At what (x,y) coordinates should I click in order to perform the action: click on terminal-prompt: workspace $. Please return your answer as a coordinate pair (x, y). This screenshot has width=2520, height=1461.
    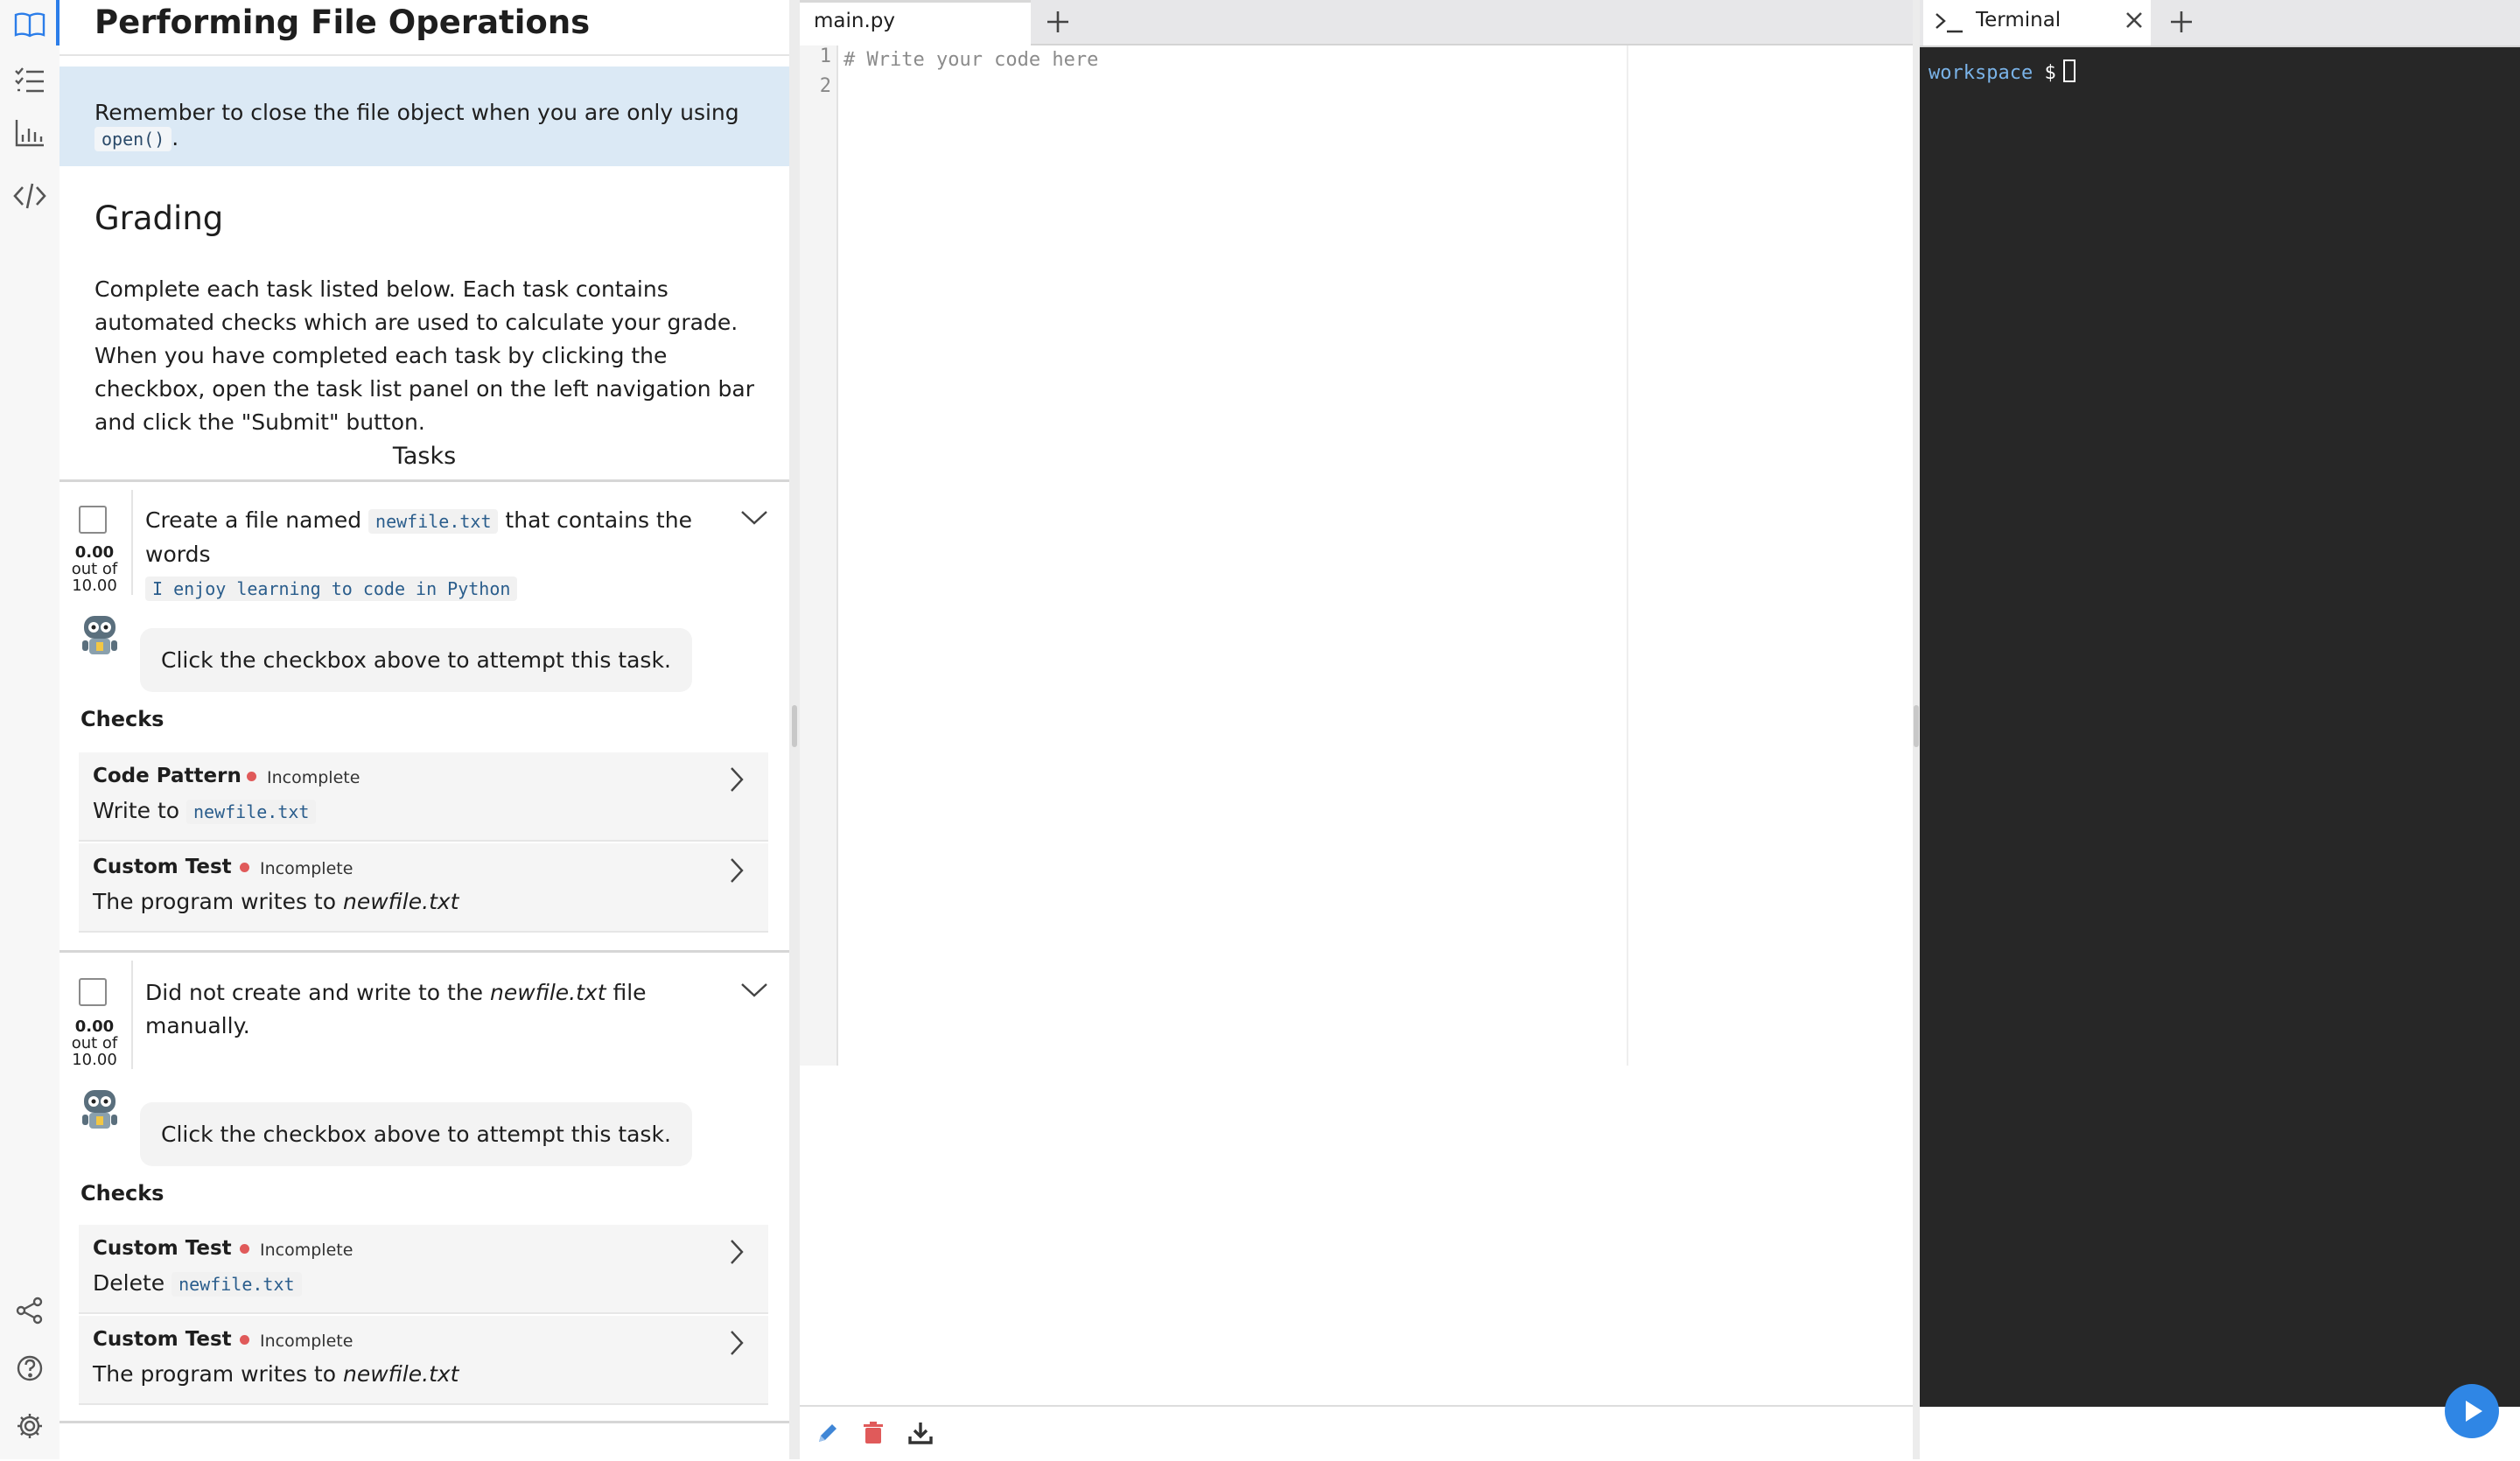
    Looking at the image, I should click on (2002, 71).